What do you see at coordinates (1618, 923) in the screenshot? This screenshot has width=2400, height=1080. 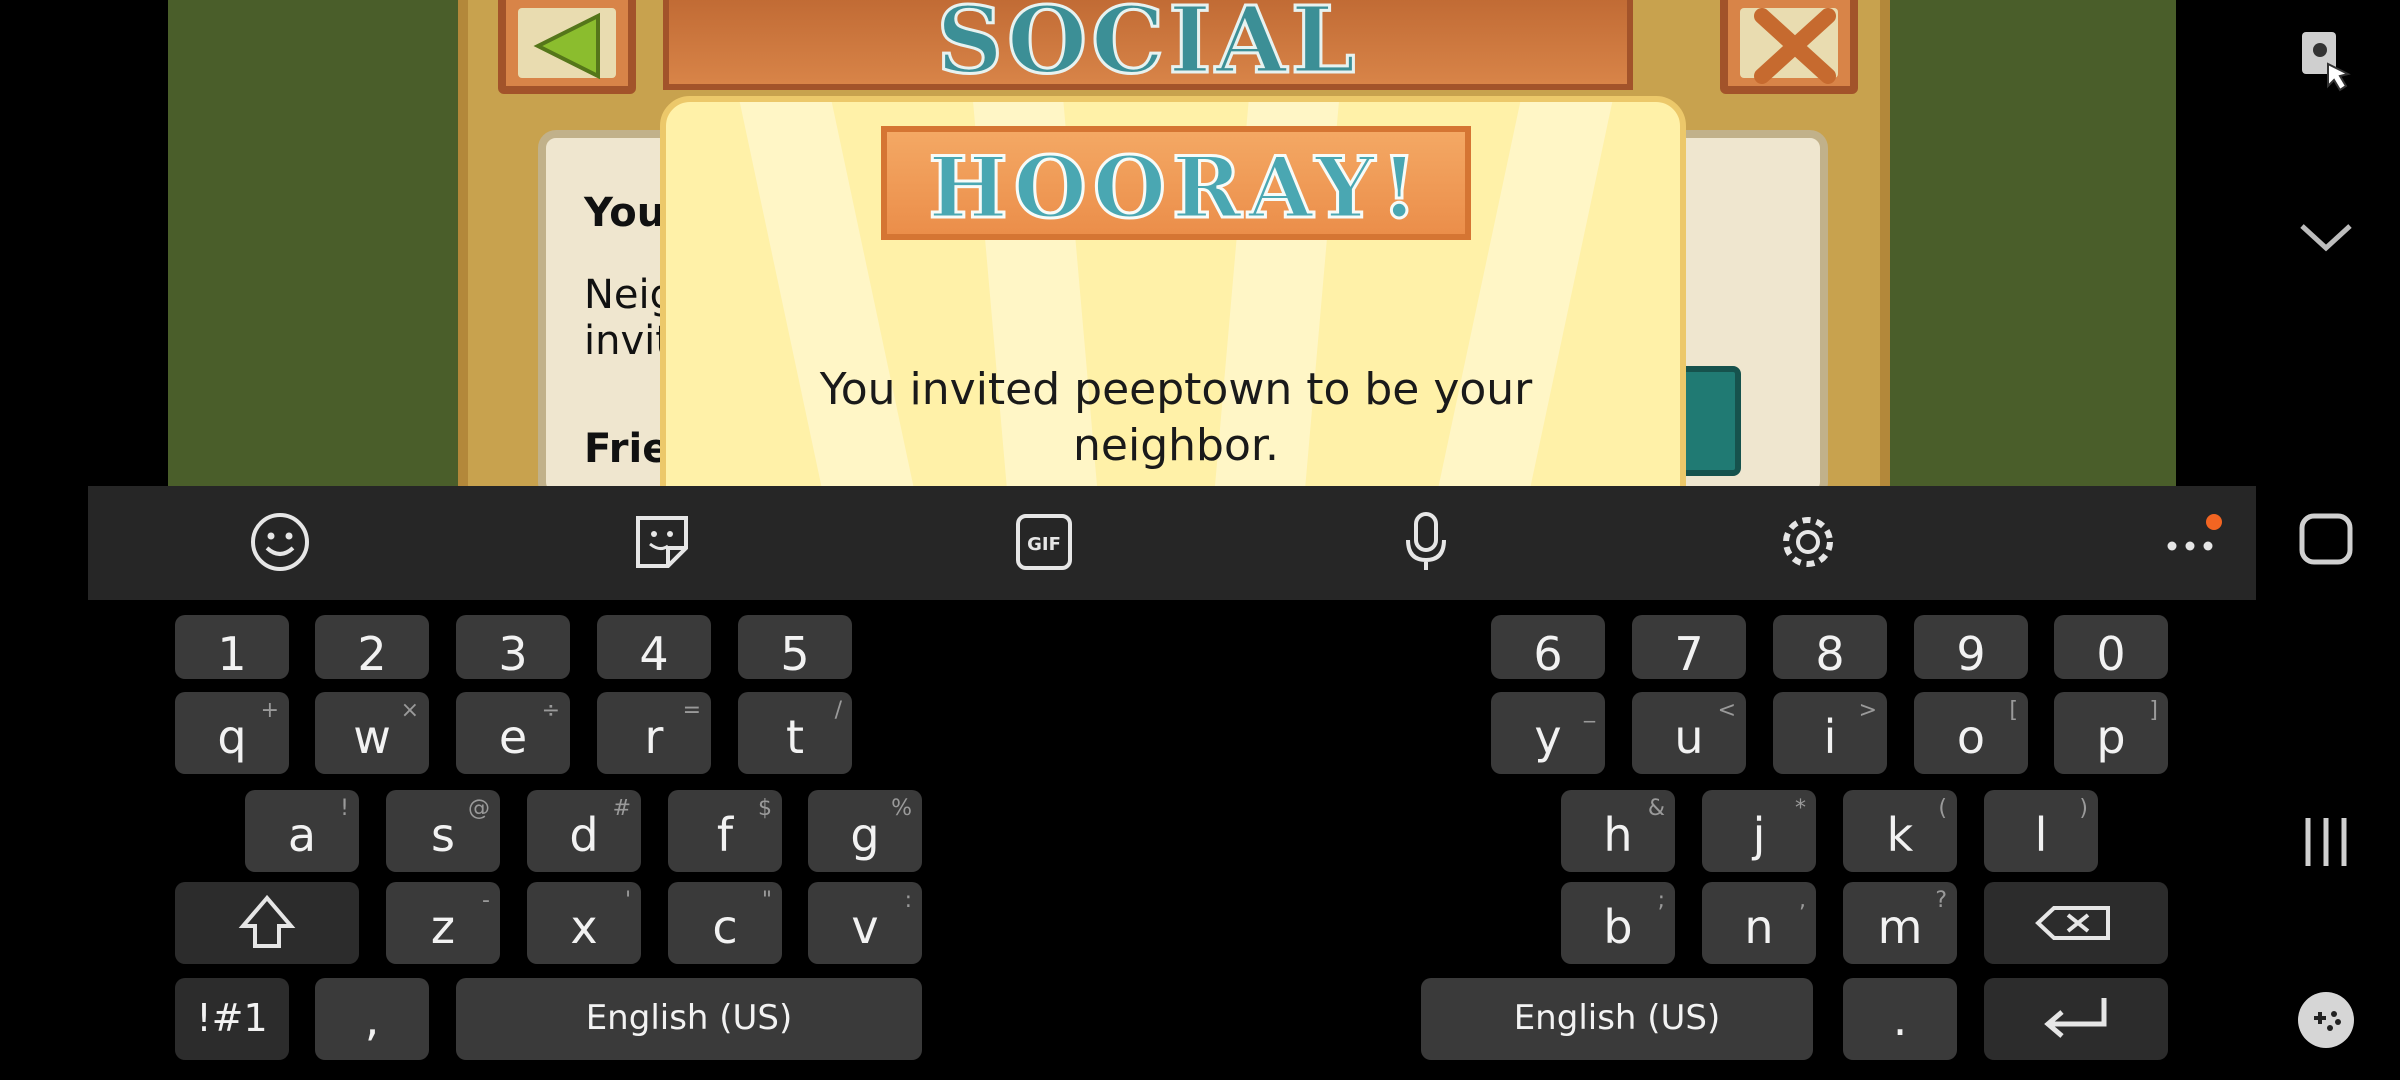 I see `key-b: b;` at bounding box center [1618, 923].